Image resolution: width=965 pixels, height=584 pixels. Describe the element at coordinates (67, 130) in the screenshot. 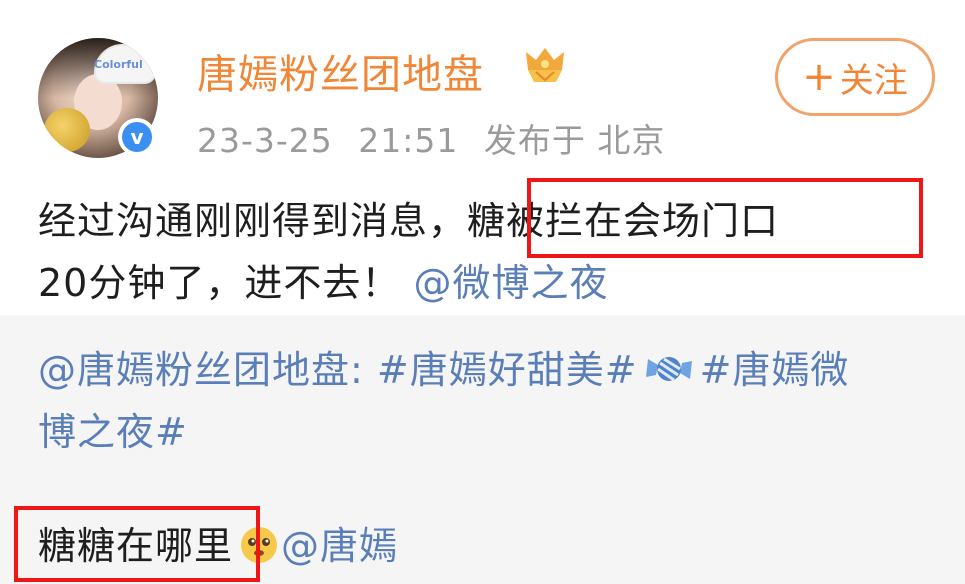

I see `avatar-cup` at that location.